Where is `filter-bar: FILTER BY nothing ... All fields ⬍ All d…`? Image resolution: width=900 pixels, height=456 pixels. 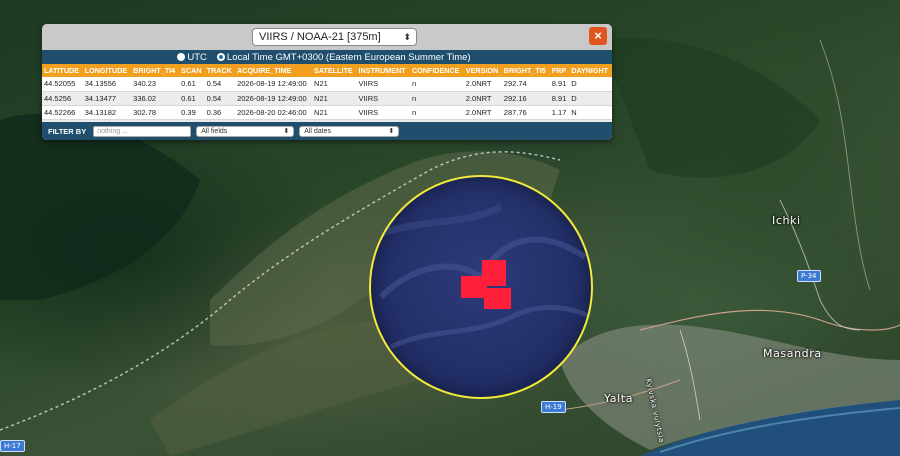
filter-bar: FILTER BY nothing ... All fields ⬍ All d… is located at coordinates (327, 131).